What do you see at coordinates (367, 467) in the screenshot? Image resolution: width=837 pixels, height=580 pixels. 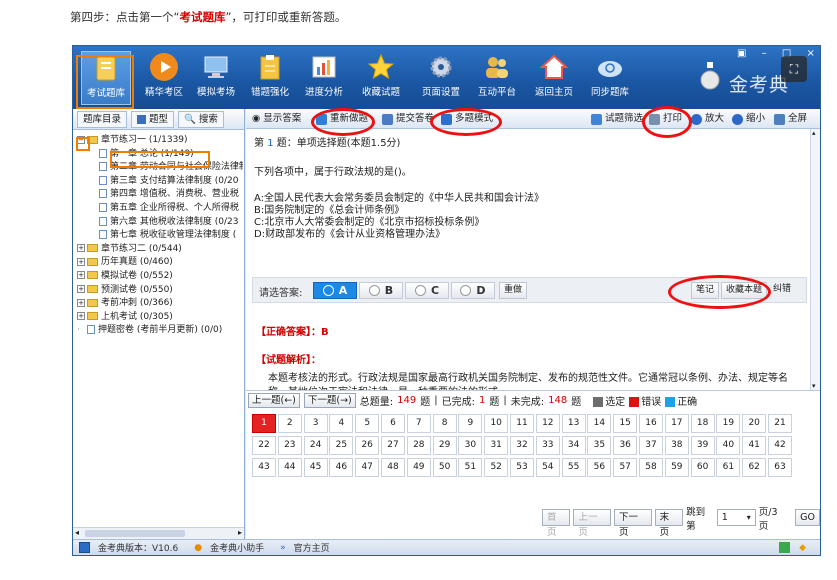 I see `question-cell: 47` at bounding box center [367, 467].